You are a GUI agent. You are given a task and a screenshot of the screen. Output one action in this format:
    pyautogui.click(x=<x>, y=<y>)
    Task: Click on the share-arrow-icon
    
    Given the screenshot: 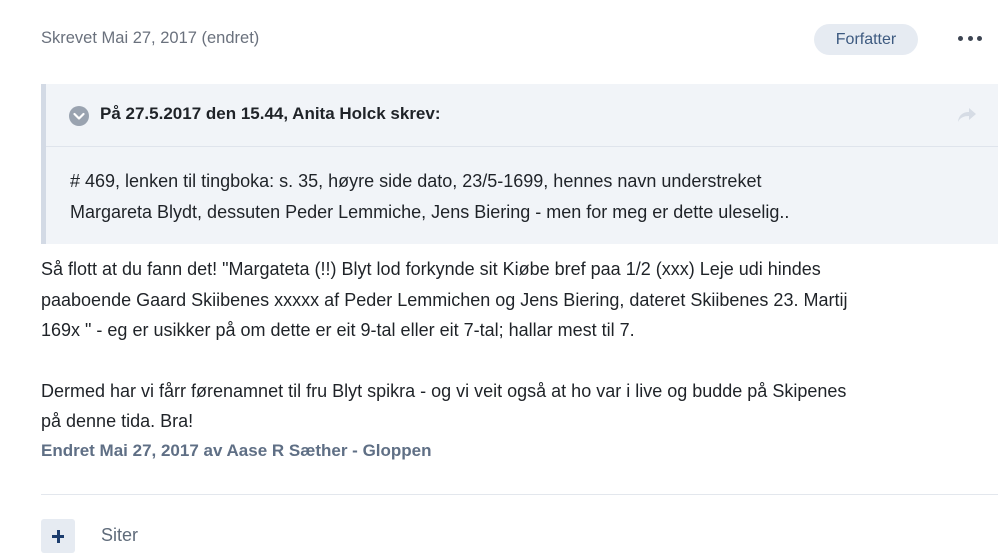 What is the action you would take?
    pyautogui.click(x=967, y=115)
    